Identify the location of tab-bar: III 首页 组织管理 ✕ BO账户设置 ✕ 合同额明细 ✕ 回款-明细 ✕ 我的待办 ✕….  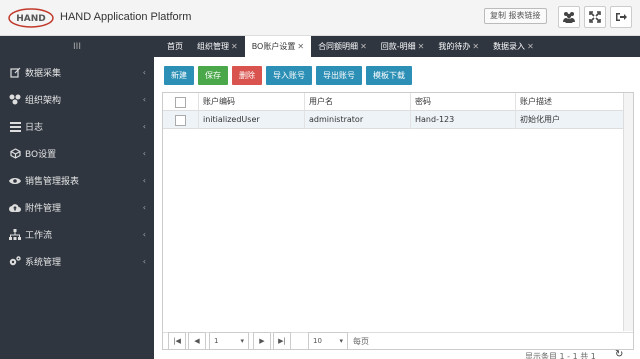
(320, 46).